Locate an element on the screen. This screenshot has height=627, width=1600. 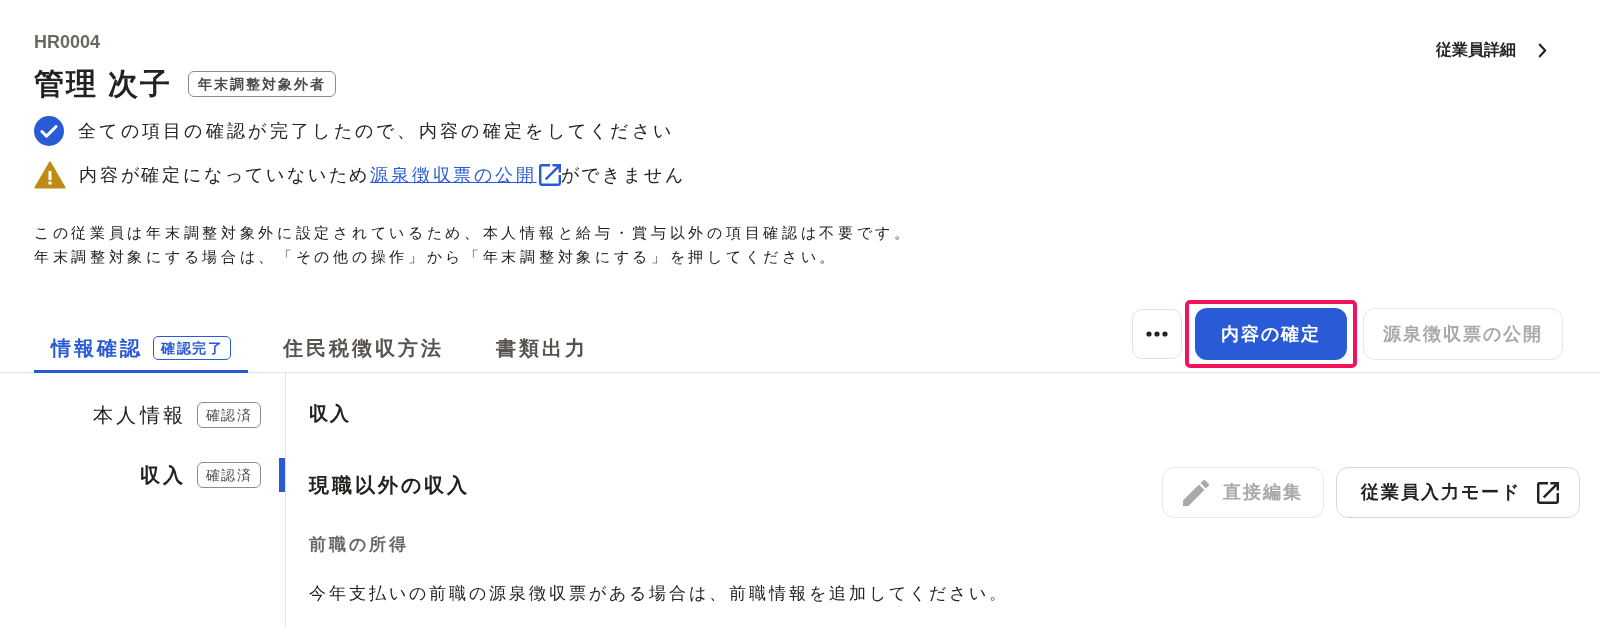
employee-name: 管理 次子 is located at coordinates (103, 84).